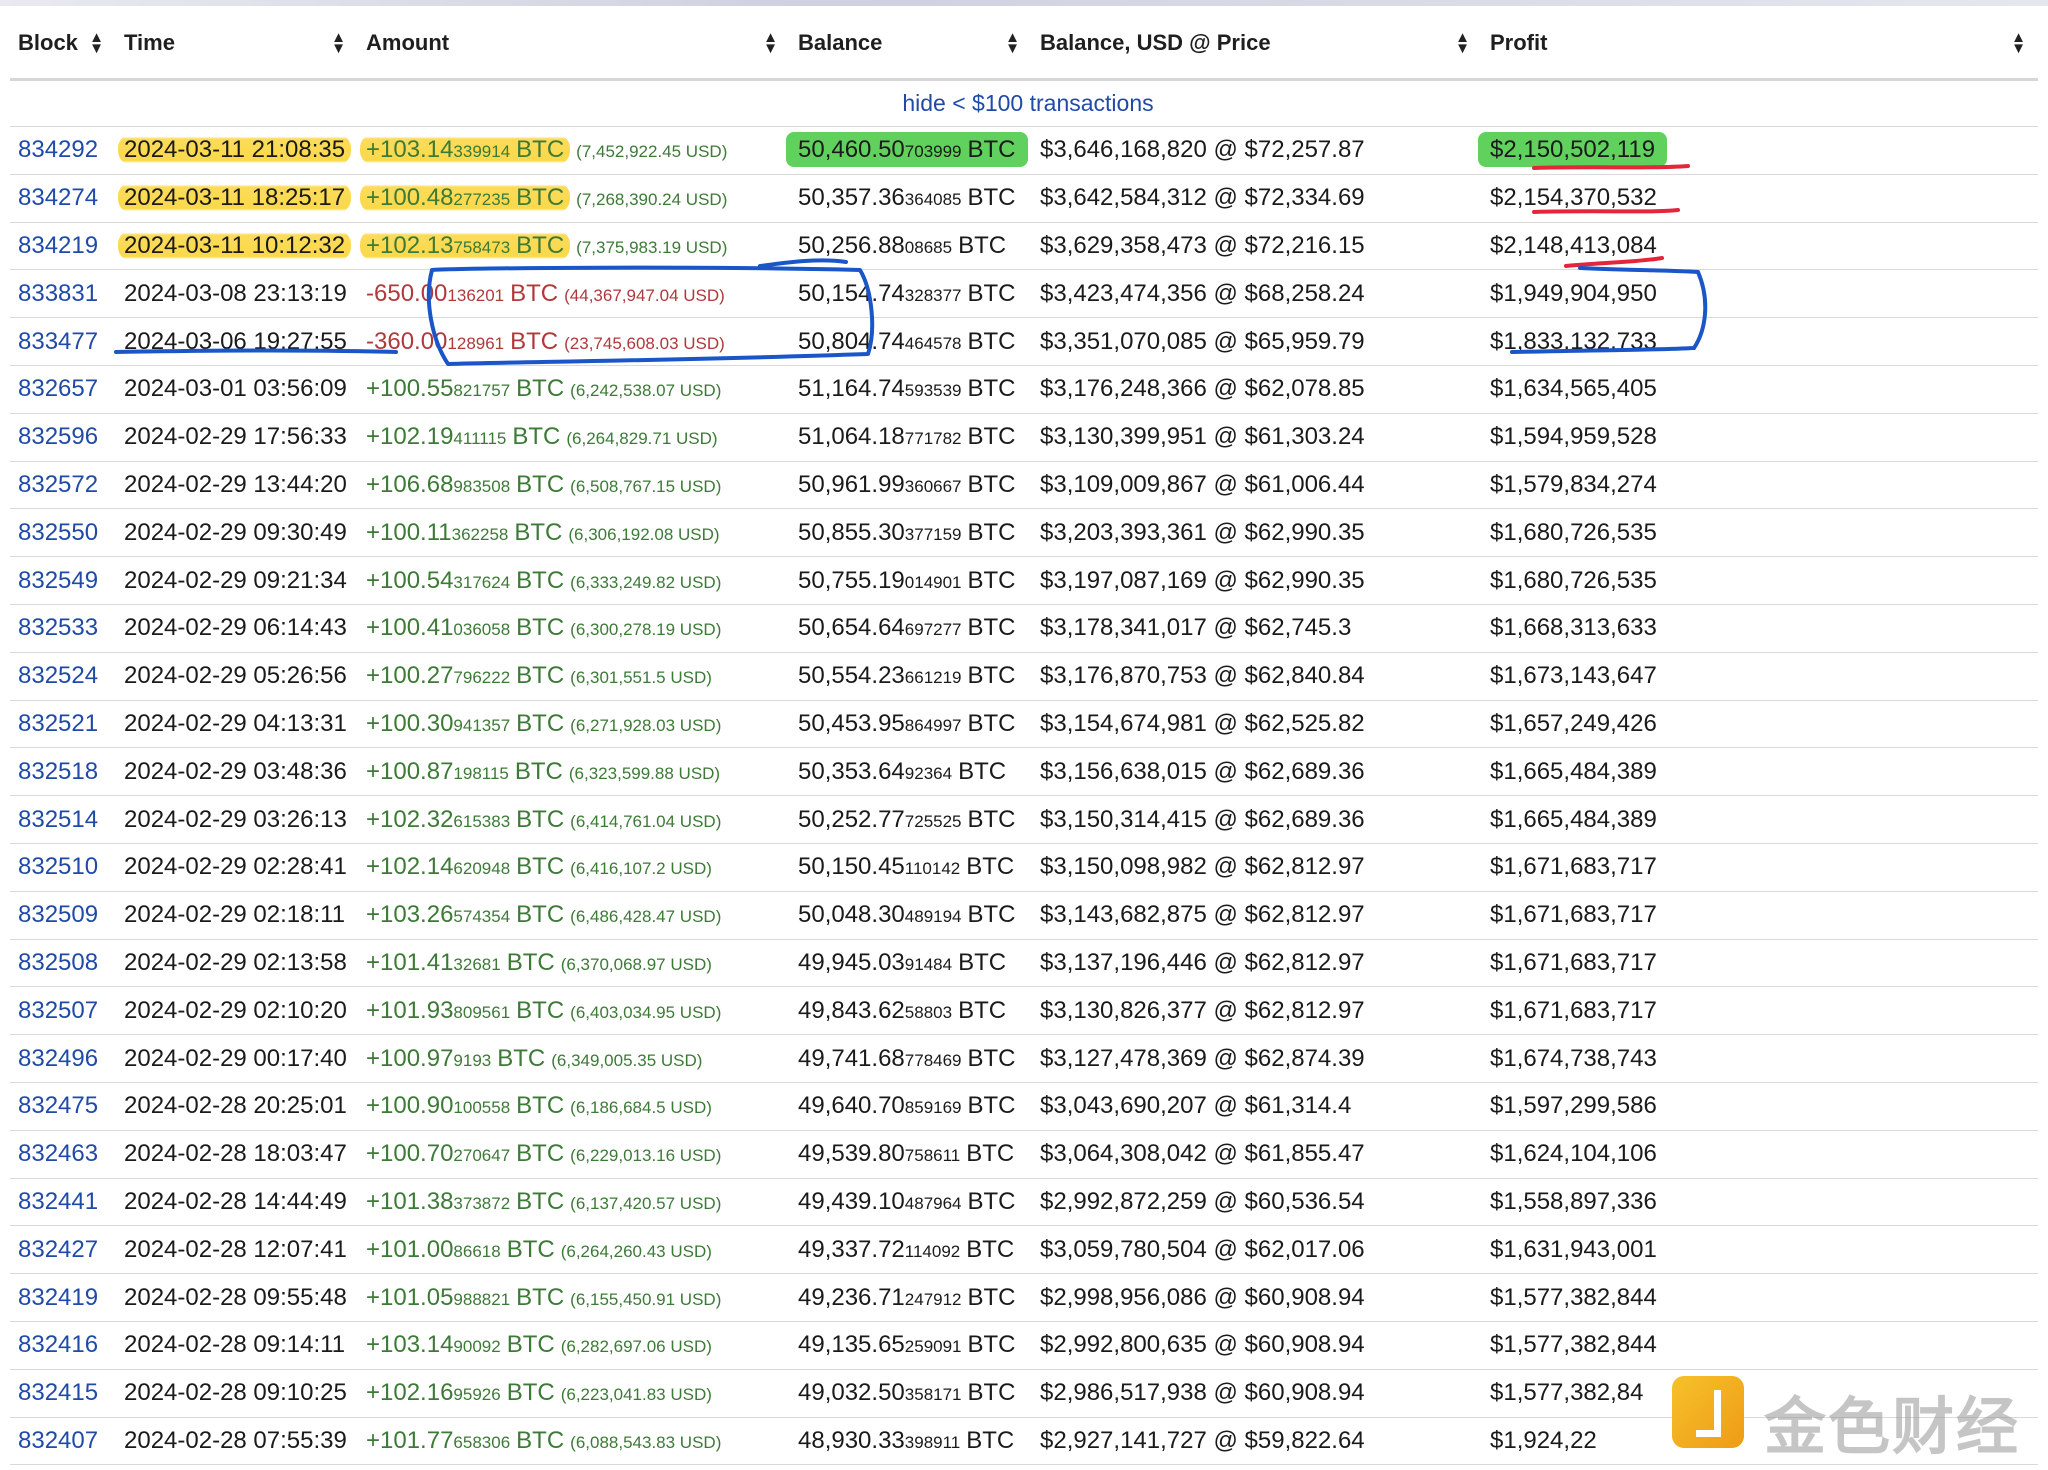  What do you see at coordinates (932, 1156) in the screenshot?
I see `balance-small: 758611` at bounding box center [932, 1156].